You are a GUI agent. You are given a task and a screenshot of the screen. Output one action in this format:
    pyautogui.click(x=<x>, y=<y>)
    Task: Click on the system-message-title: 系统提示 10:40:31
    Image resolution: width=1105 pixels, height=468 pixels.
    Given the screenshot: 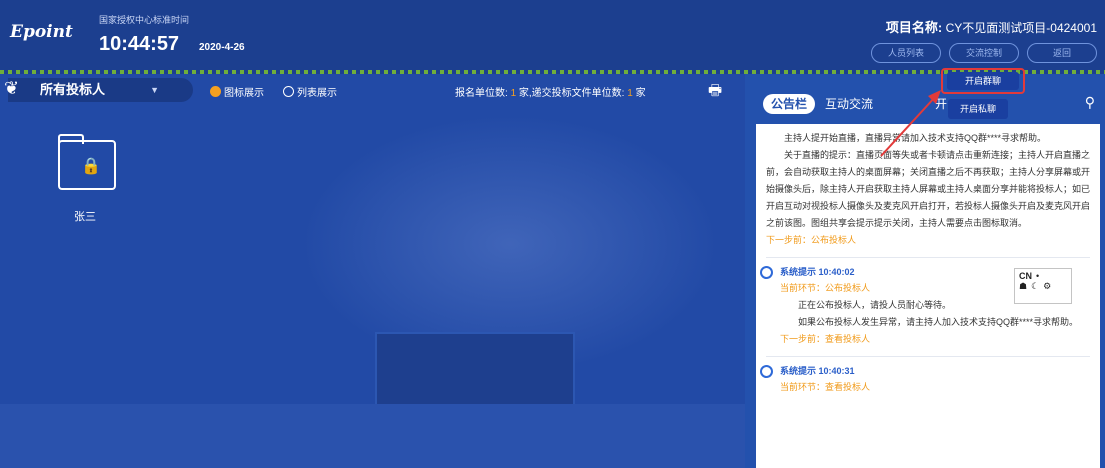 What is the action you would take?
    pyautogui.click(x=817, y=371)
    